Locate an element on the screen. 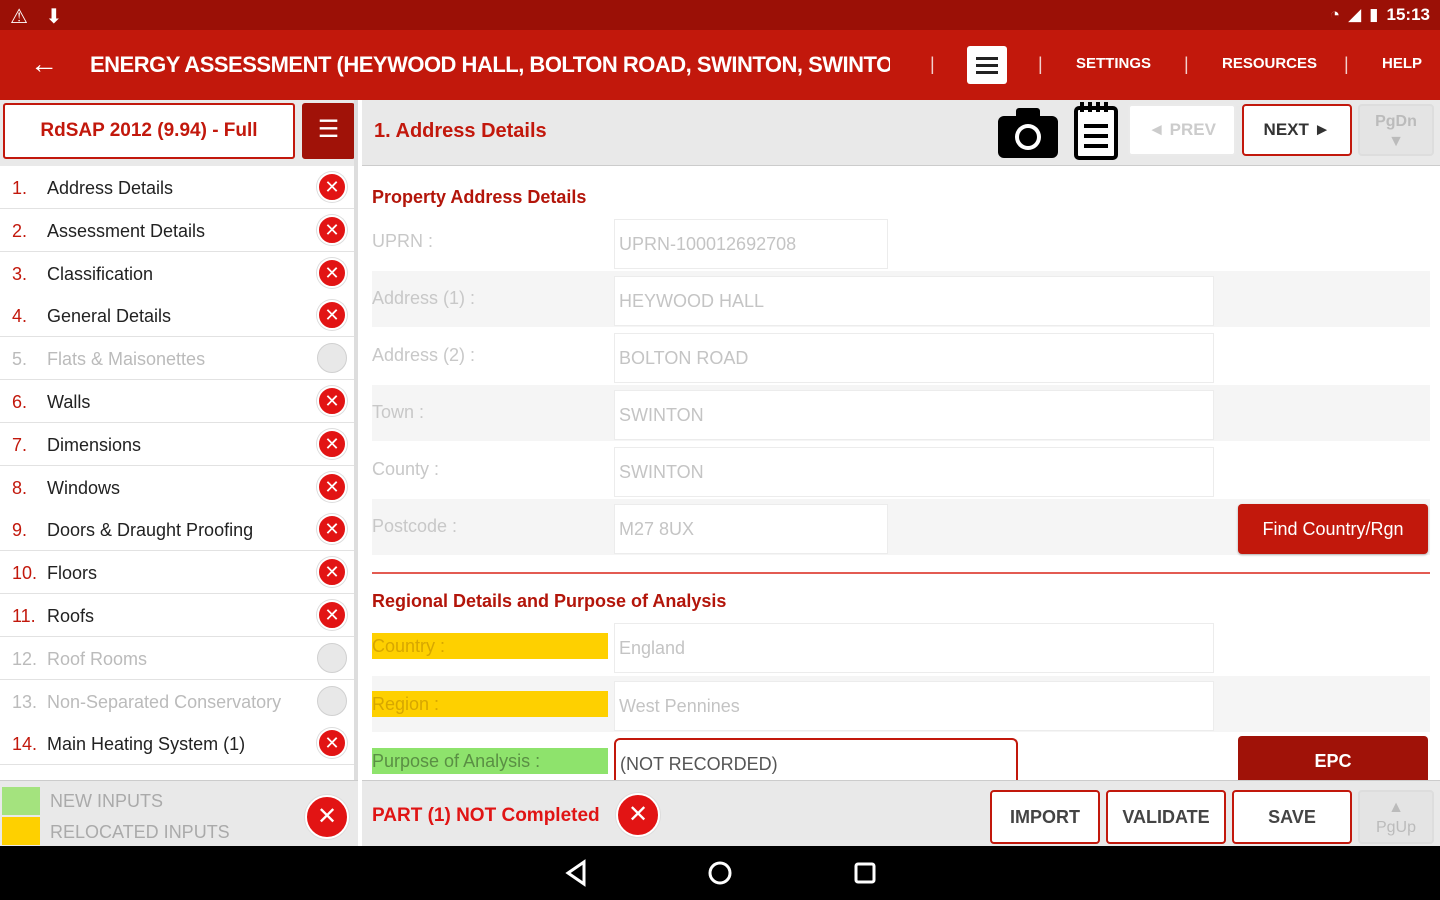 The height and width of the screenshot is (900, 1440). camera-icon is located at coordinates (1028, 132).